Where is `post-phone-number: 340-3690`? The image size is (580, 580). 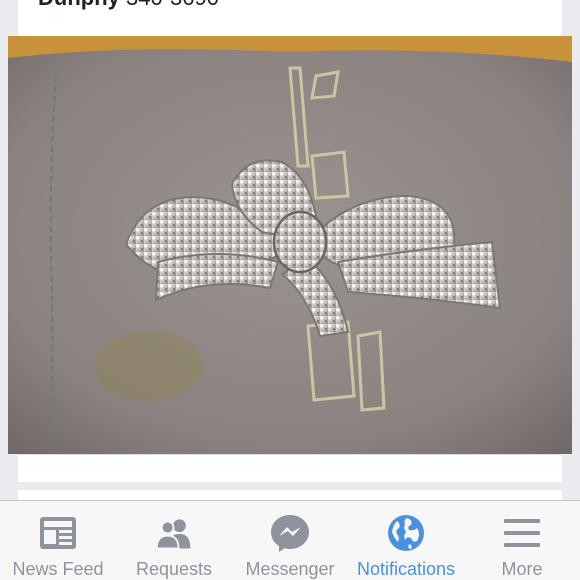 post-phone-number: 340-3690 is located at coordinates (172, 5).